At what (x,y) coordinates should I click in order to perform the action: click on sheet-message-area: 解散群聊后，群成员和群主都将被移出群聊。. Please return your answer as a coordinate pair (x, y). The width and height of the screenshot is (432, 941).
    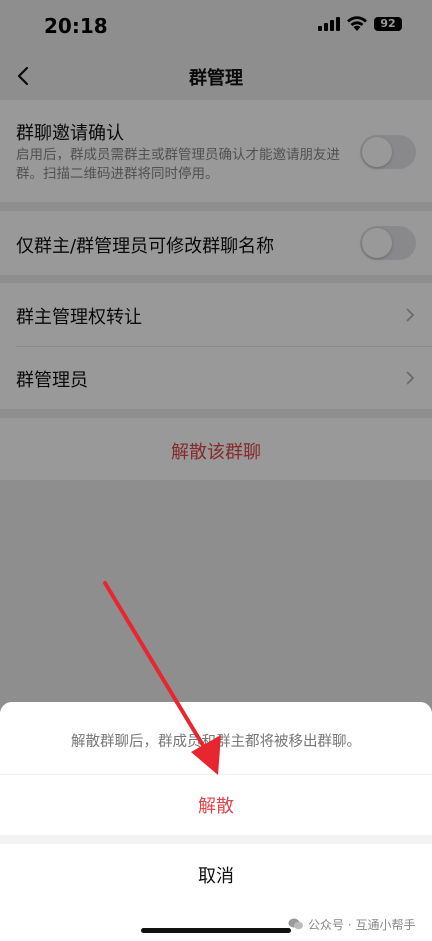
    Looking at the image, I should click on (216, 738).